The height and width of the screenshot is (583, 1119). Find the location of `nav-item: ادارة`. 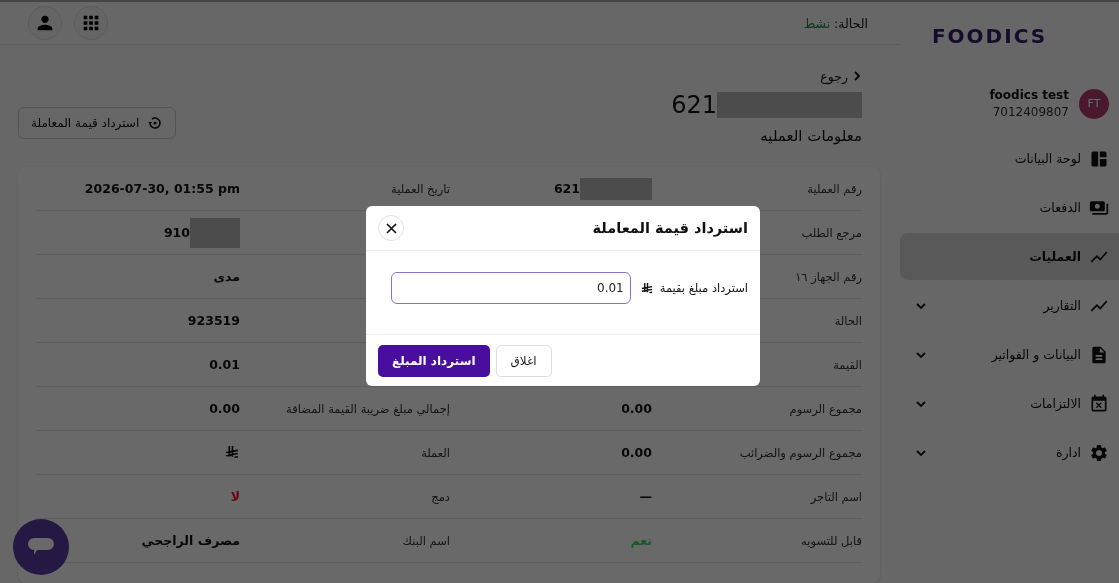

nav-item: ادارة is located at coordinates (1009, 452).